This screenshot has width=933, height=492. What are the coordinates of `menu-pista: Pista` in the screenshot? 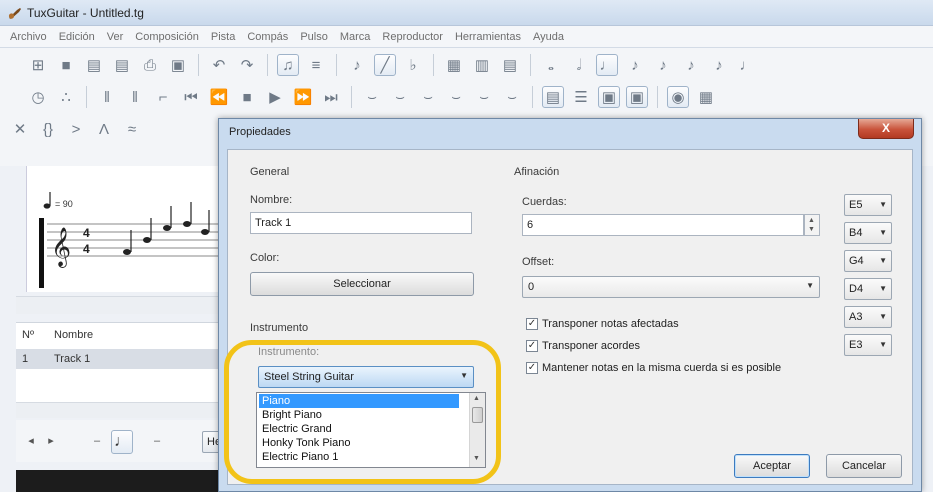 It's located at (223, 37).